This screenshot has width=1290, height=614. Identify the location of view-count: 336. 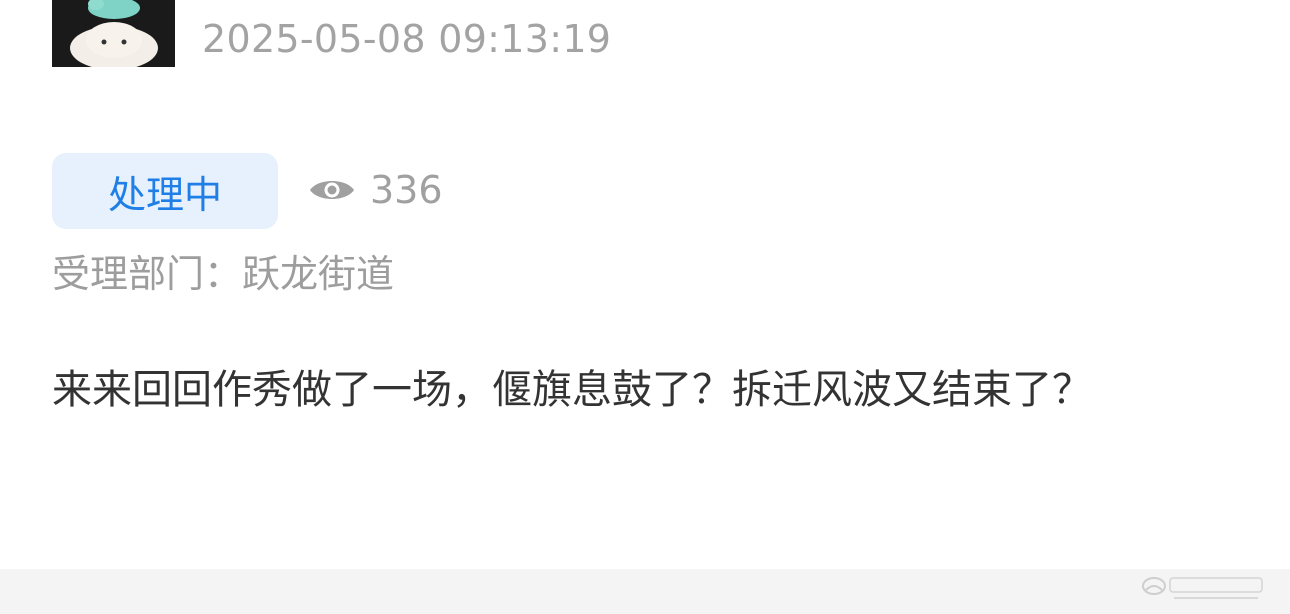
(375, 190).